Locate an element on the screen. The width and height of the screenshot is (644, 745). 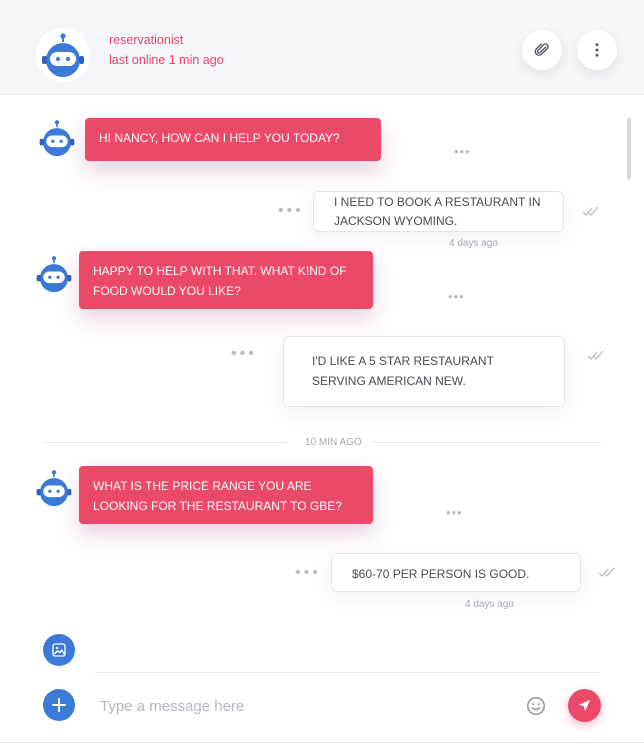
paperclip-icon is located at coordinates (541, 49).